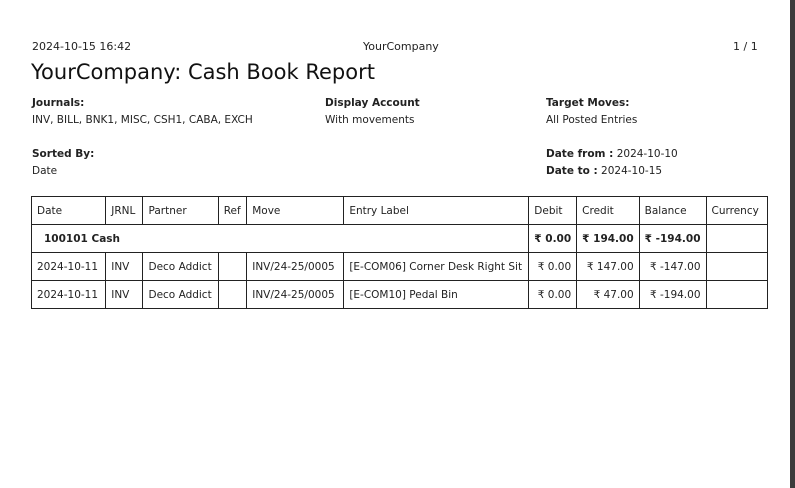 This screenshot has width=795, height=488. I want to click on column-header-balance: Balance, so click(672, 210).